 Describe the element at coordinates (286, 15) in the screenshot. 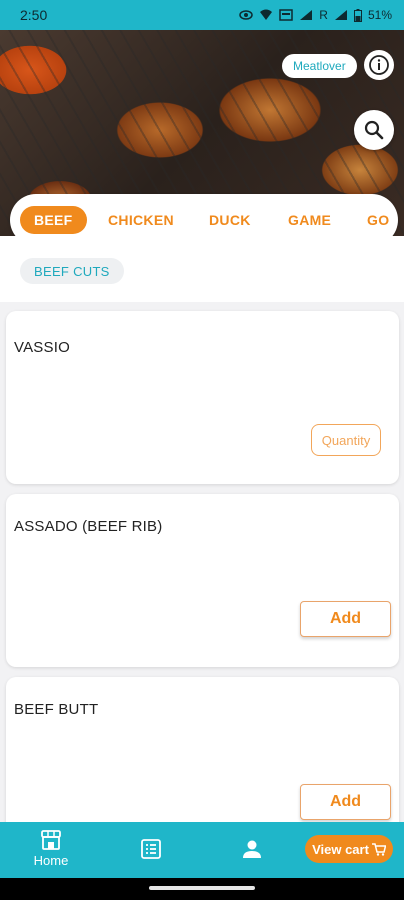

I see `nfc-icon` at that location.